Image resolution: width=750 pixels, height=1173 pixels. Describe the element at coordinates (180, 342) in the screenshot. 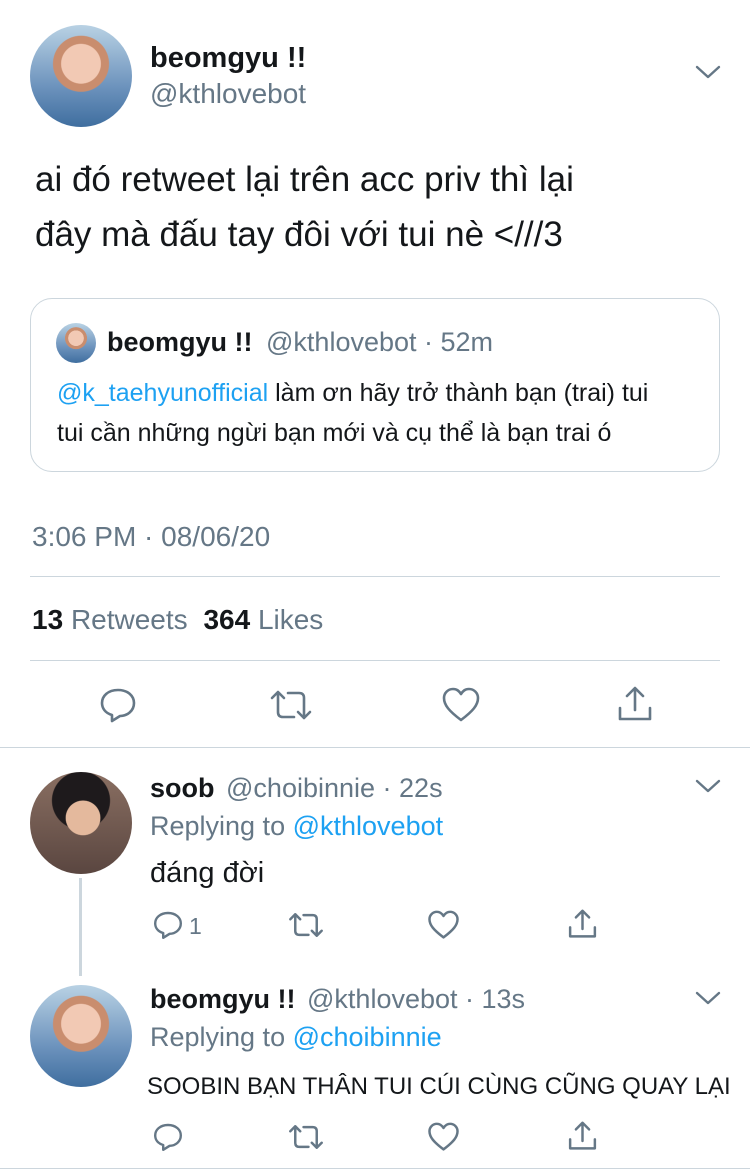

I see `quoted-display-name: beomgyu !!` at that location.